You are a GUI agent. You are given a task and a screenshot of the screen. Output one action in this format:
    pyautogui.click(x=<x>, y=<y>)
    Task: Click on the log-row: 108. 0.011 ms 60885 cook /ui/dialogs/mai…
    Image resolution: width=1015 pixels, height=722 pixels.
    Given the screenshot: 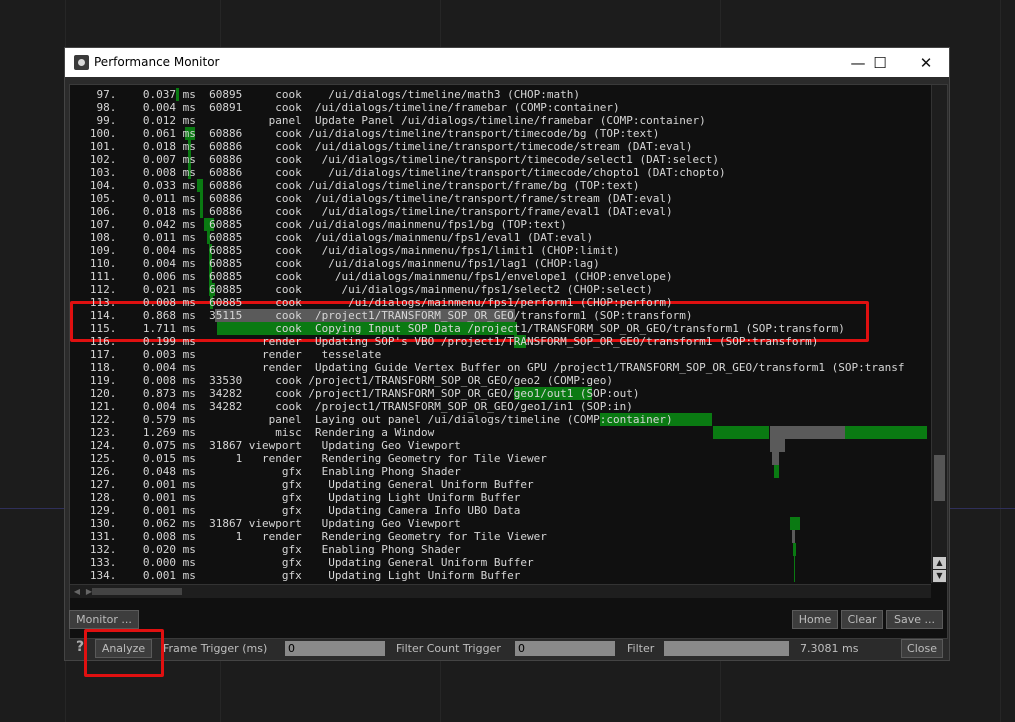 What is the action you would take?
    pyautogui.click(x=500, y=237)
    